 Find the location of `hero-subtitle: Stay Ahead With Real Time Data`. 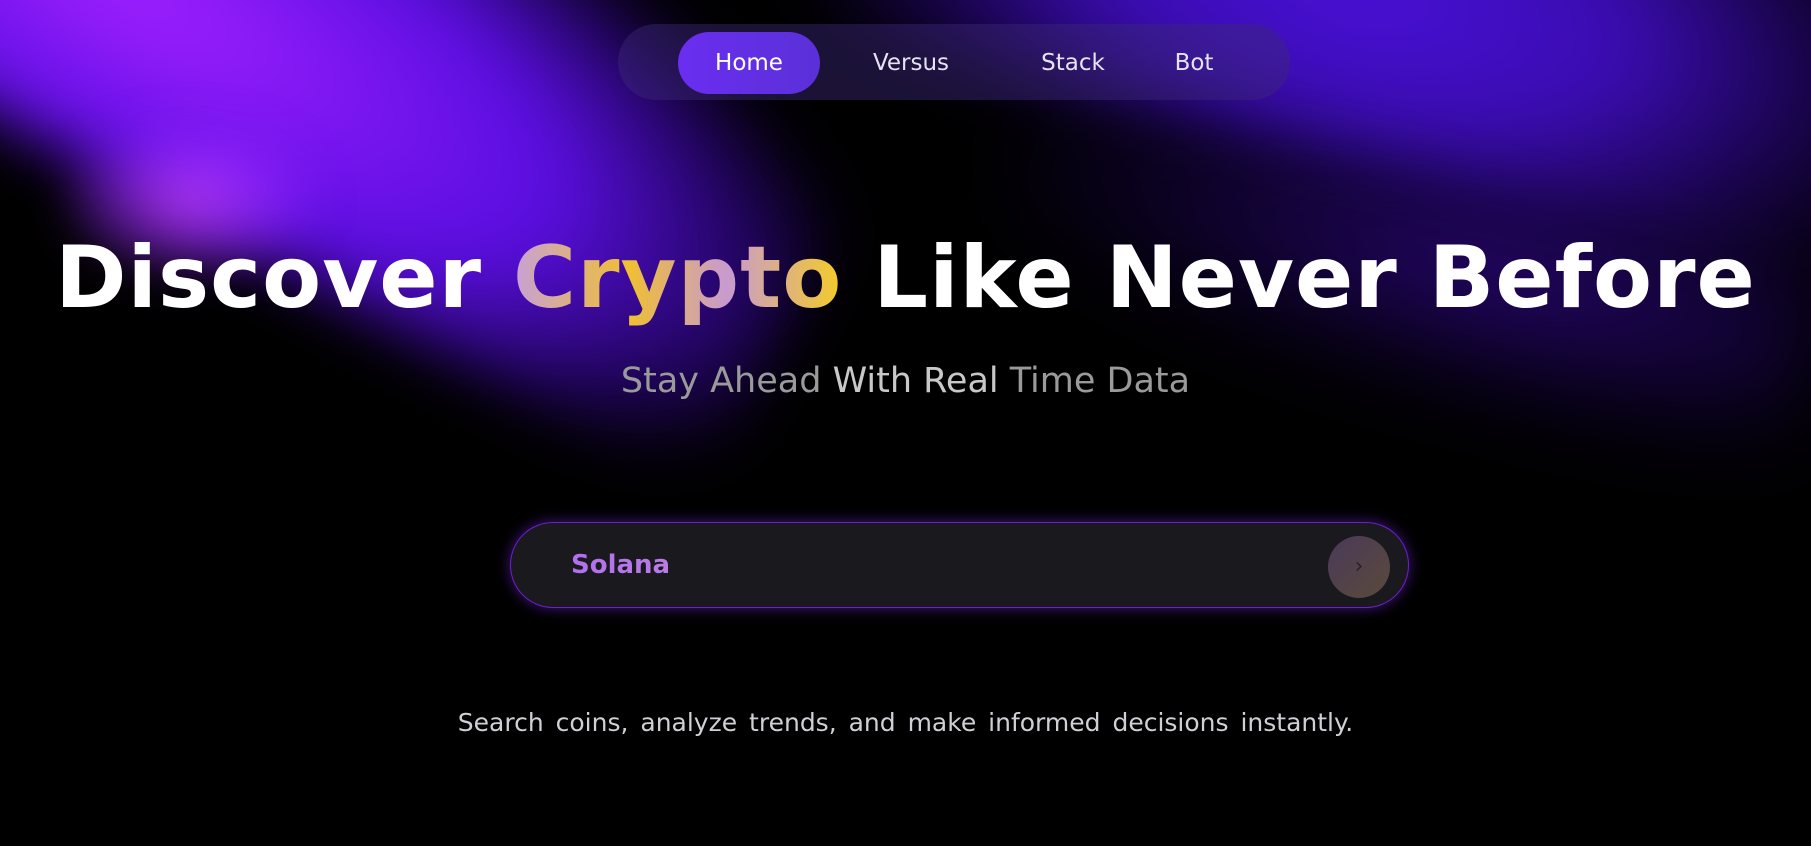

hero-subtitle: Stay Ahead With Real Time Data is located at coordinates (905, 381).